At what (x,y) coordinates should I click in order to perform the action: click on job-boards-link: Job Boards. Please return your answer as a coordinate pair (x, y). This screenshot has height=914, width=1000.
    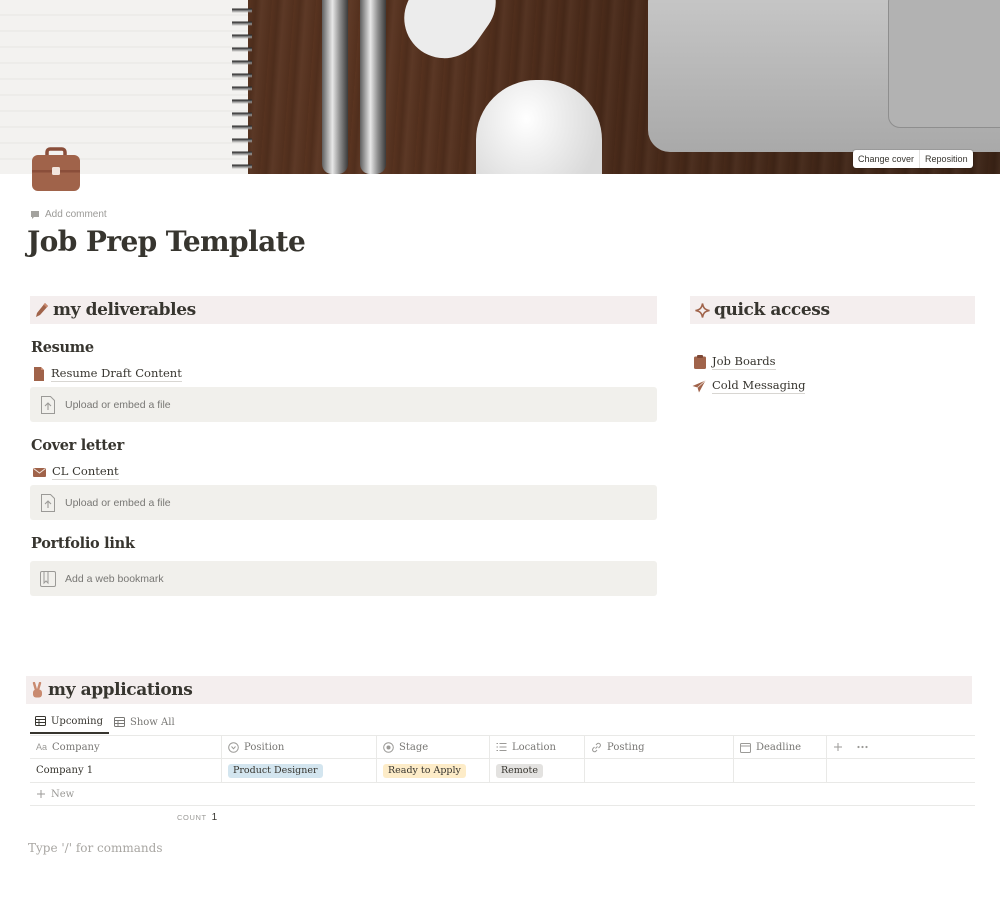
    Looking at the image, I should click on (735, 362).